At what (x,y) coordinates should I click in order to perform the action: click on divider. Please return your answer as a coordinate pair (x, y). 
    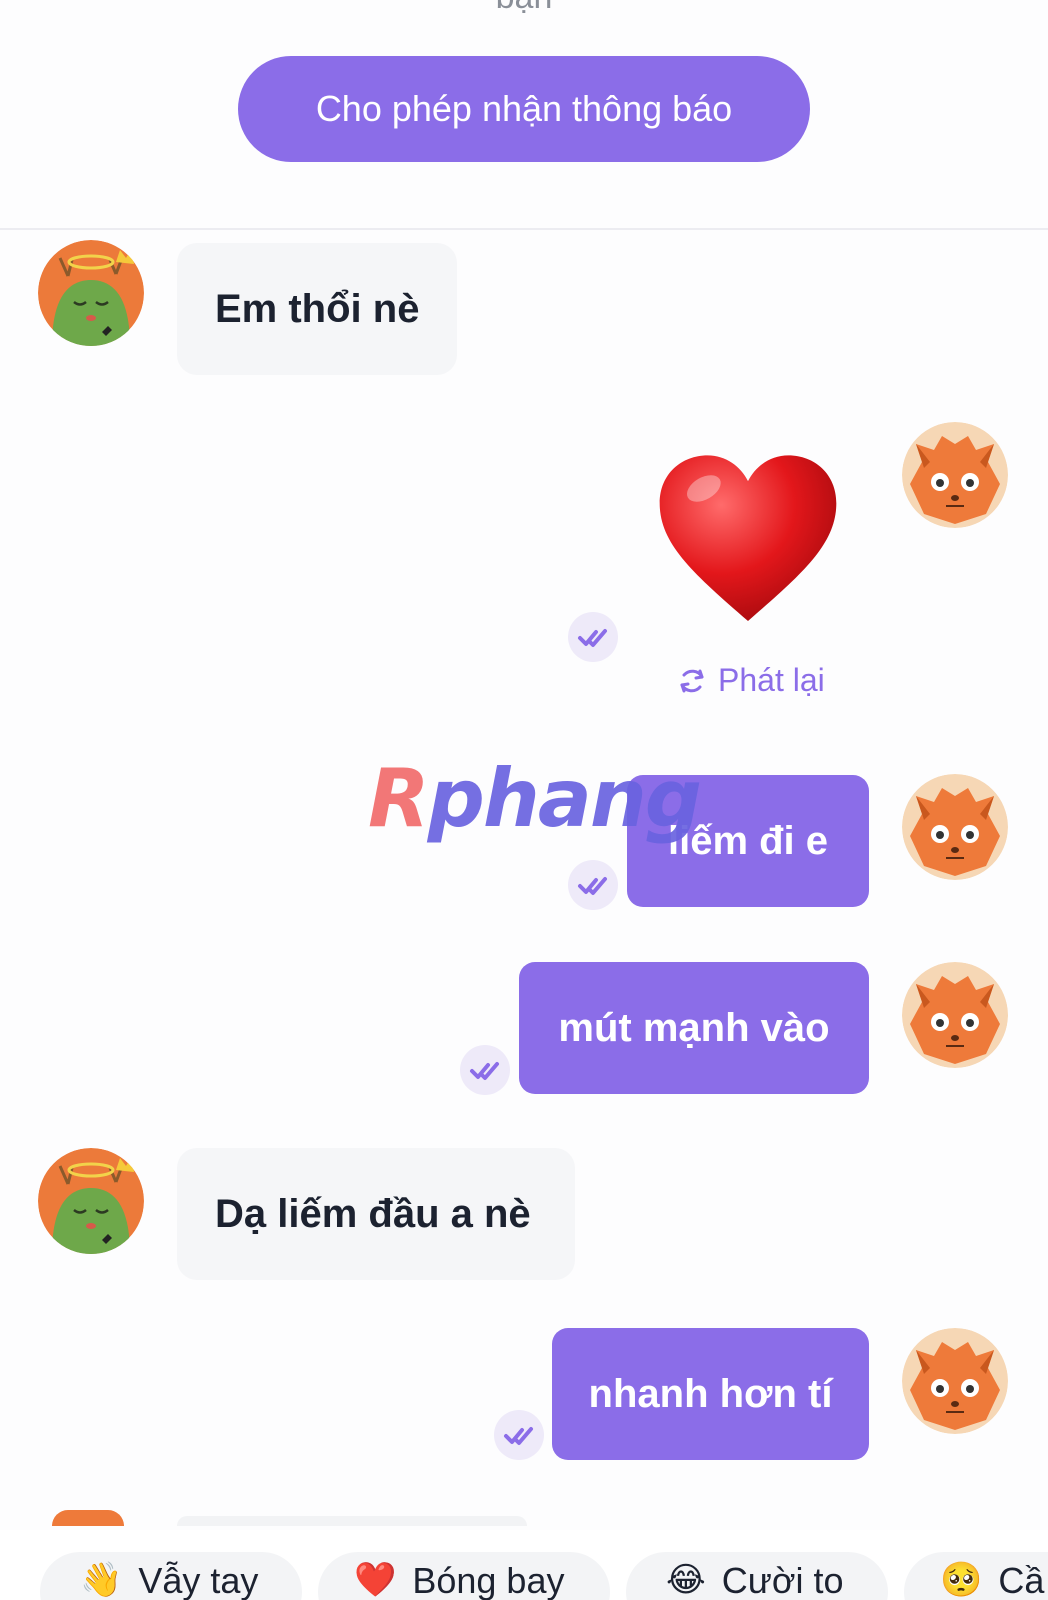
    Looking at the image, I should click on (524, 229).